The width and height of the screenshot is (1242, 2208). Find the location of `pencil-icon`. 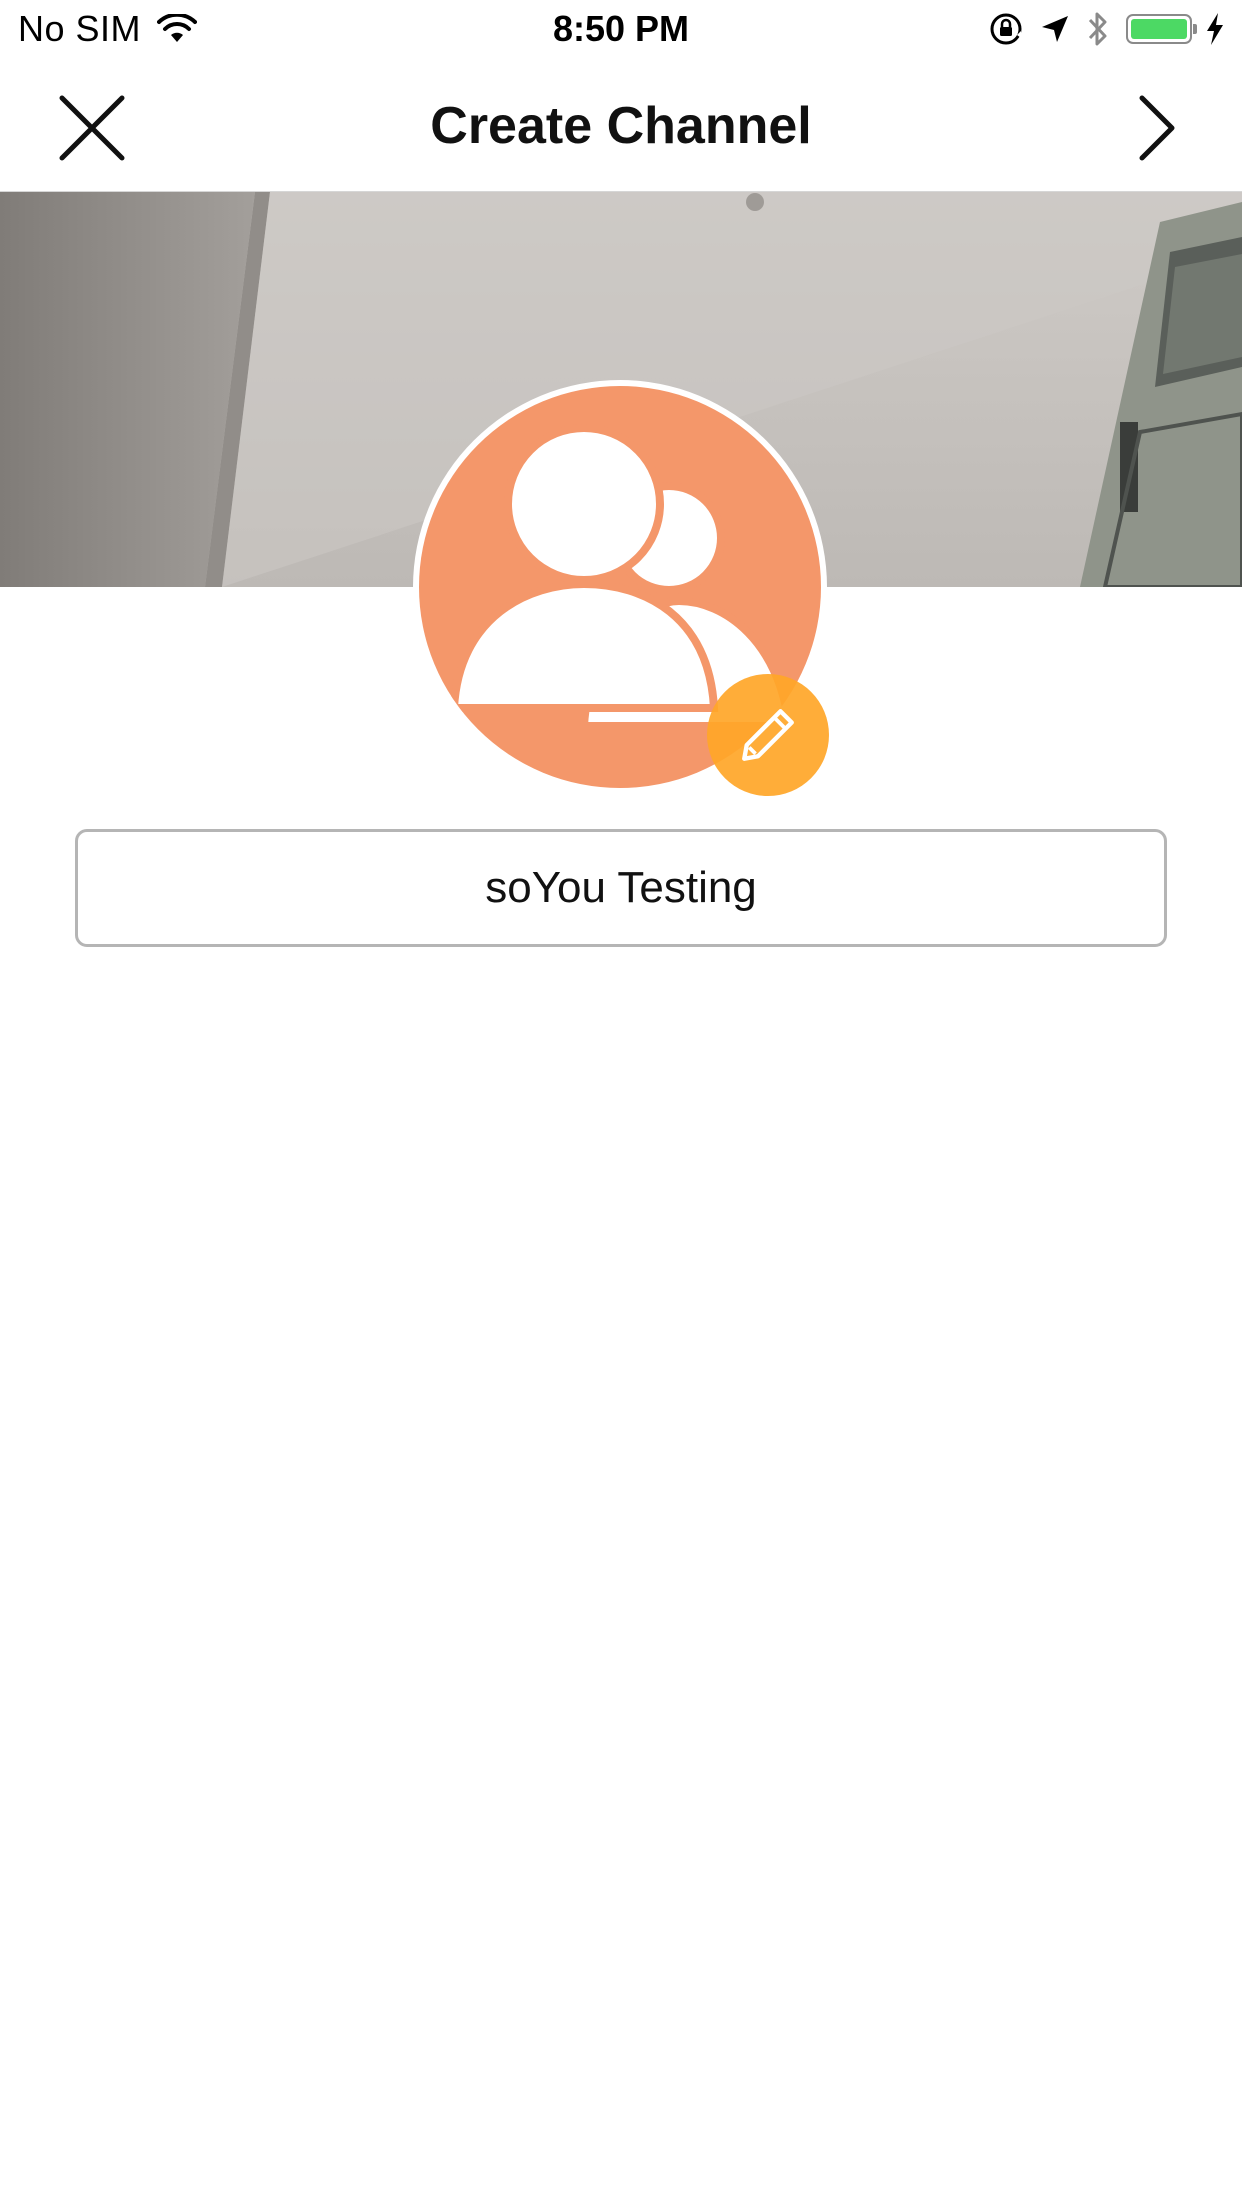

pencil-icon is located at coordinates (768, 735).